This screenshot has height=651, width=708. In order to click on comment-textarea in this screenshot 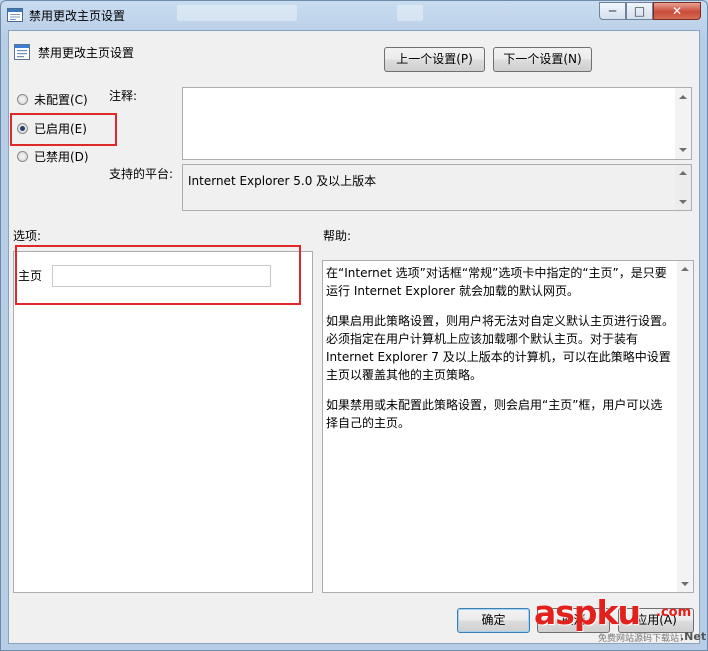, I will do `click(437, 123)`.